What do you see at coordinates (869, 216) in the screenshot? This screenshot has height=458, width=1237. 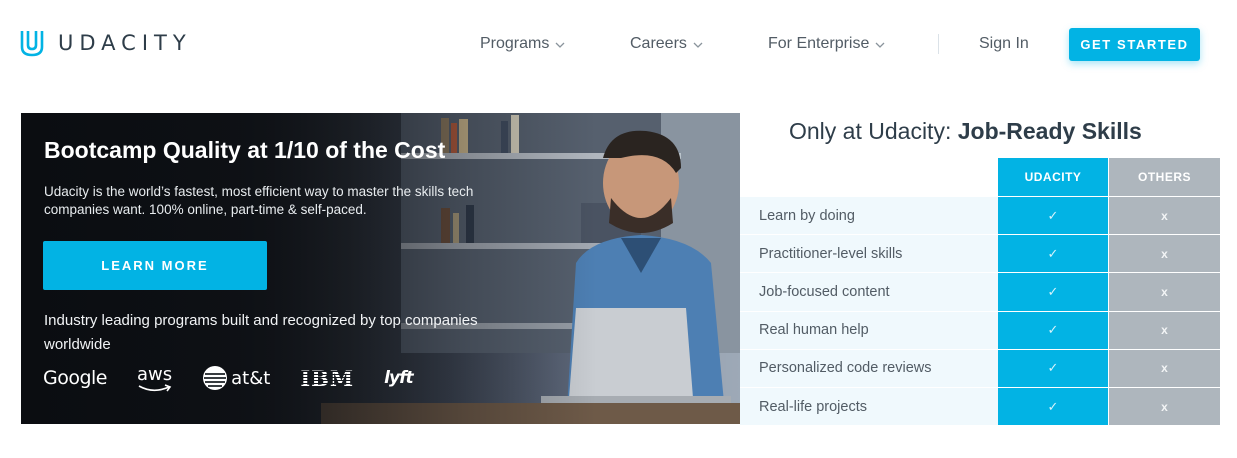 I see `row-label: Learn by doing` at bounding box center [869, 216].